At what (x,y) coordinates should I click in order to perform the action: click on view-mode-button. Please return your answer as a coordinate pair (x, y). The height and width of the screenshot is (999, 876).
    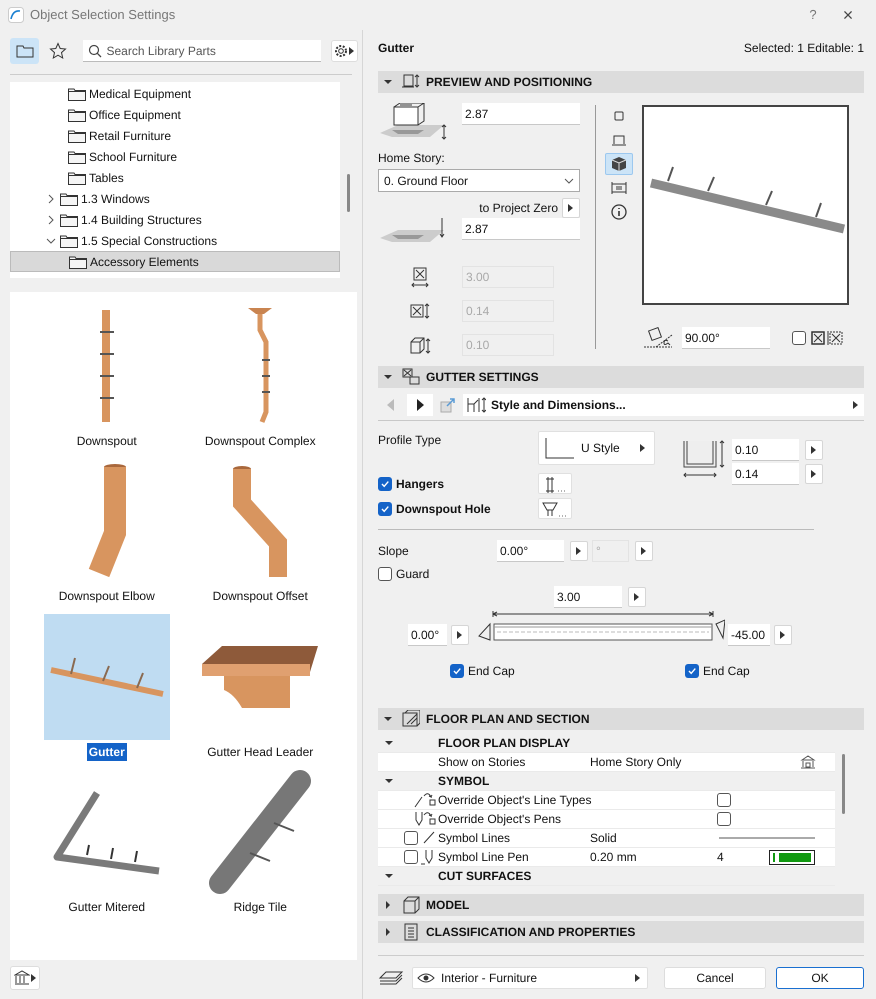
    Looking at the image, I should click on (619, 164).